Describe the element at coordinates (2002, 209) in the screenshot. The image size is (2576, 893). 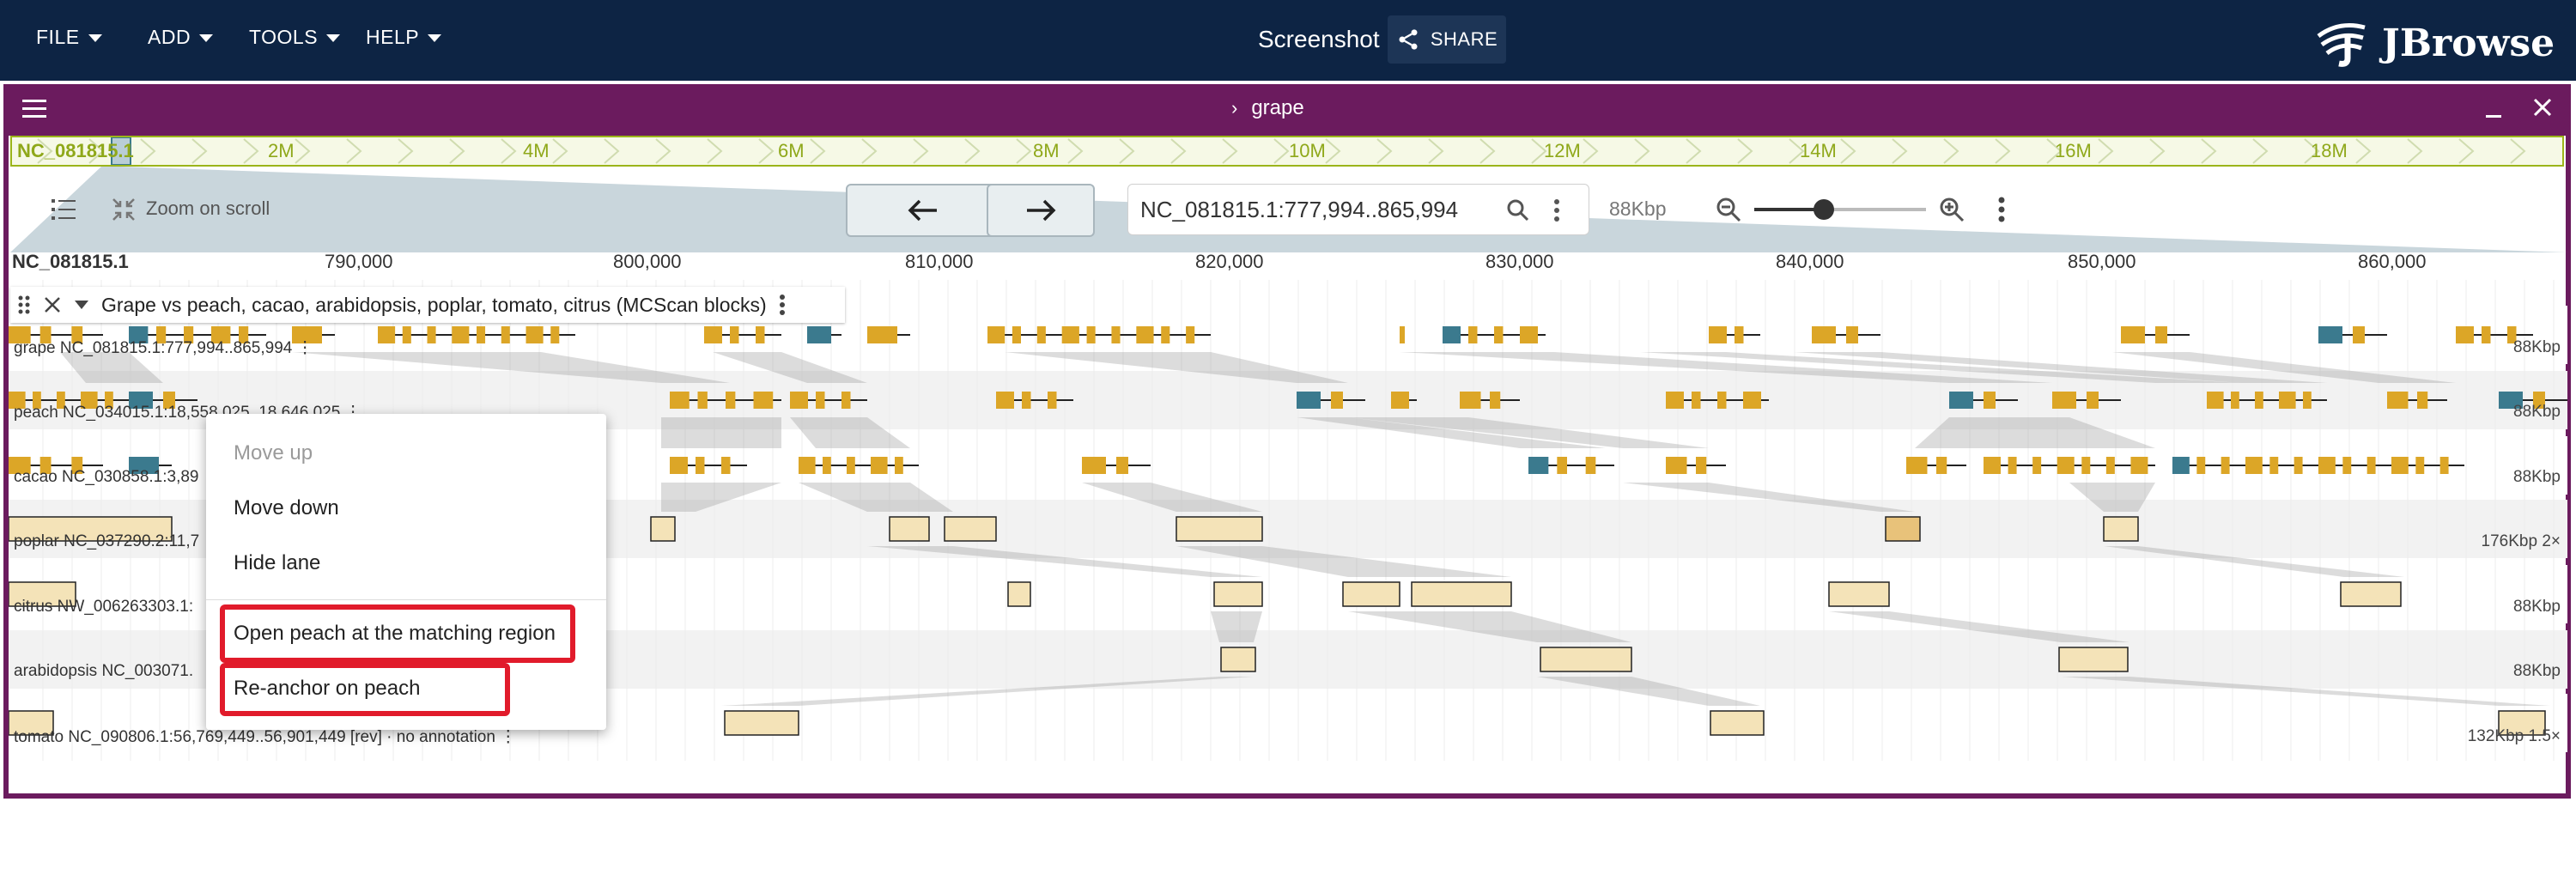
I see `view-menu-icon` at that location.